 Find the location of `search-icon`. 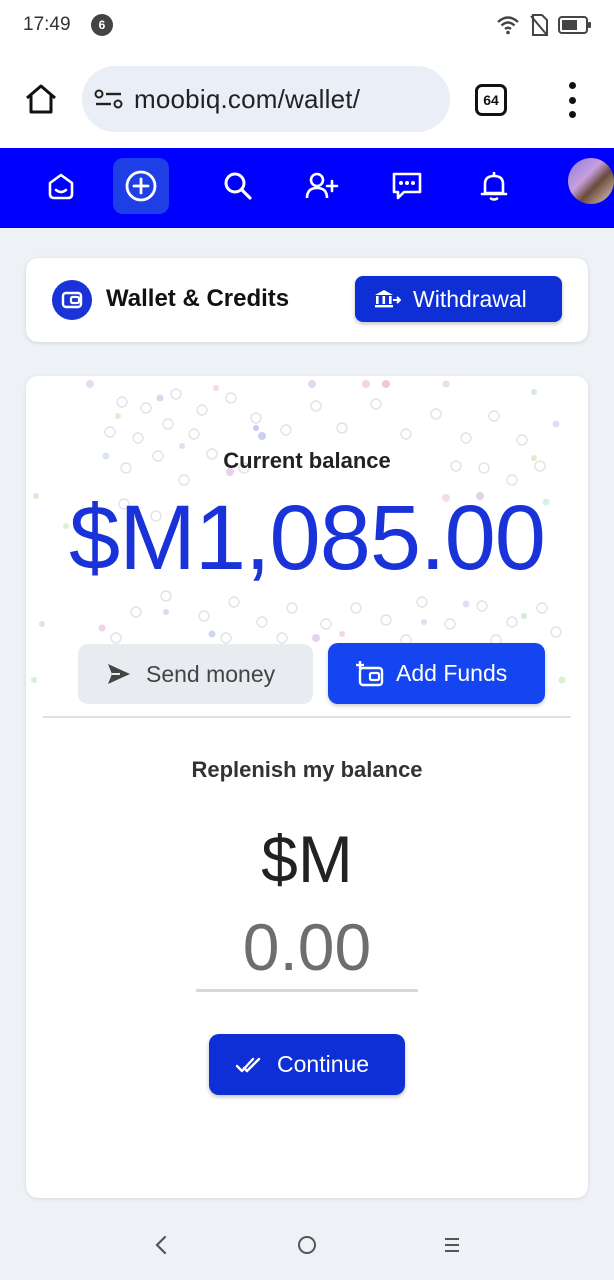

search-icon is located at coordinates (238, 186).